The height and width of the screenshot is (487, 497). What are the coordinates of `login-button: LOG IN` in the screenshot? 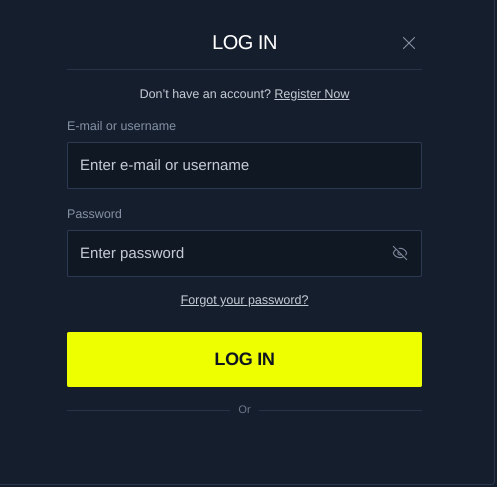 It's located at (244, 359).